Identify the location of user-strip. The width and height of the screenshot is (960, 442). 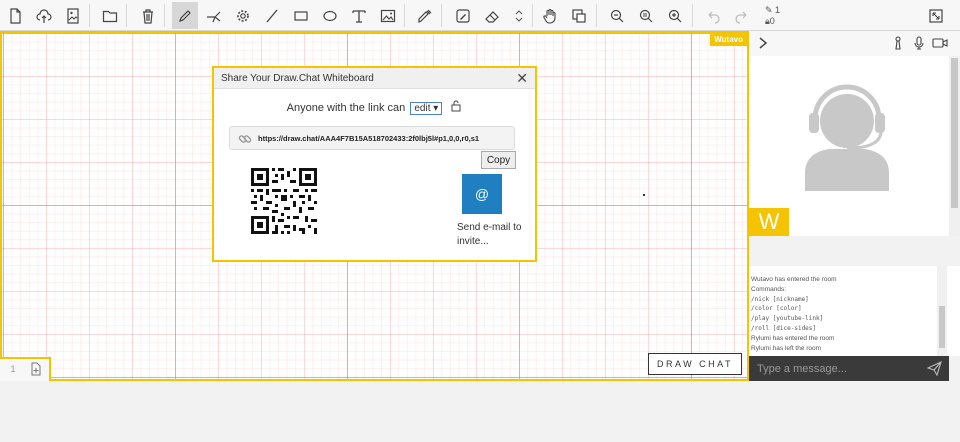
(854, 251).